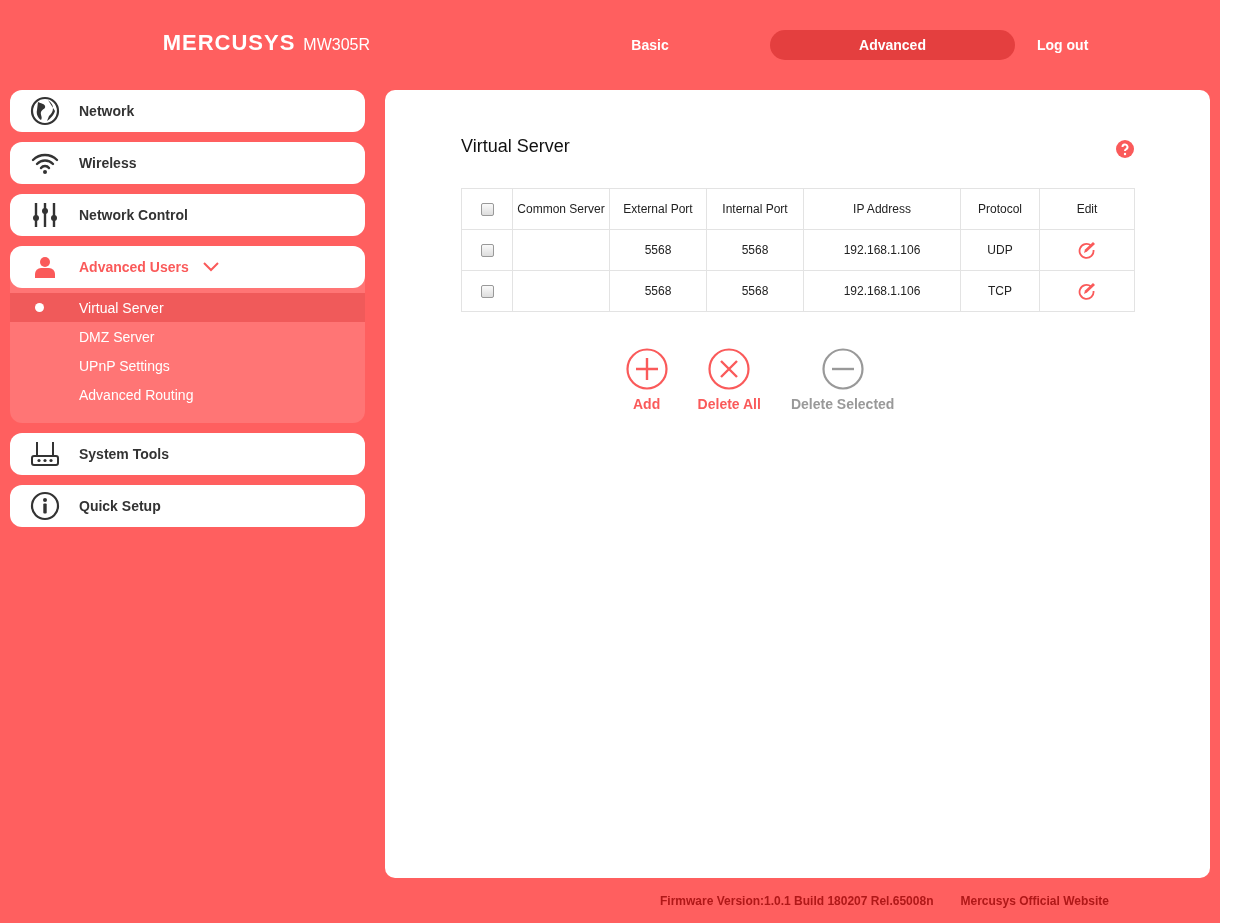 This screenshot has height=923, width=1237. What do you see at coordinates (44, 506) in the screenshot?
I see `info-icon` at bounding box center [44, 506].